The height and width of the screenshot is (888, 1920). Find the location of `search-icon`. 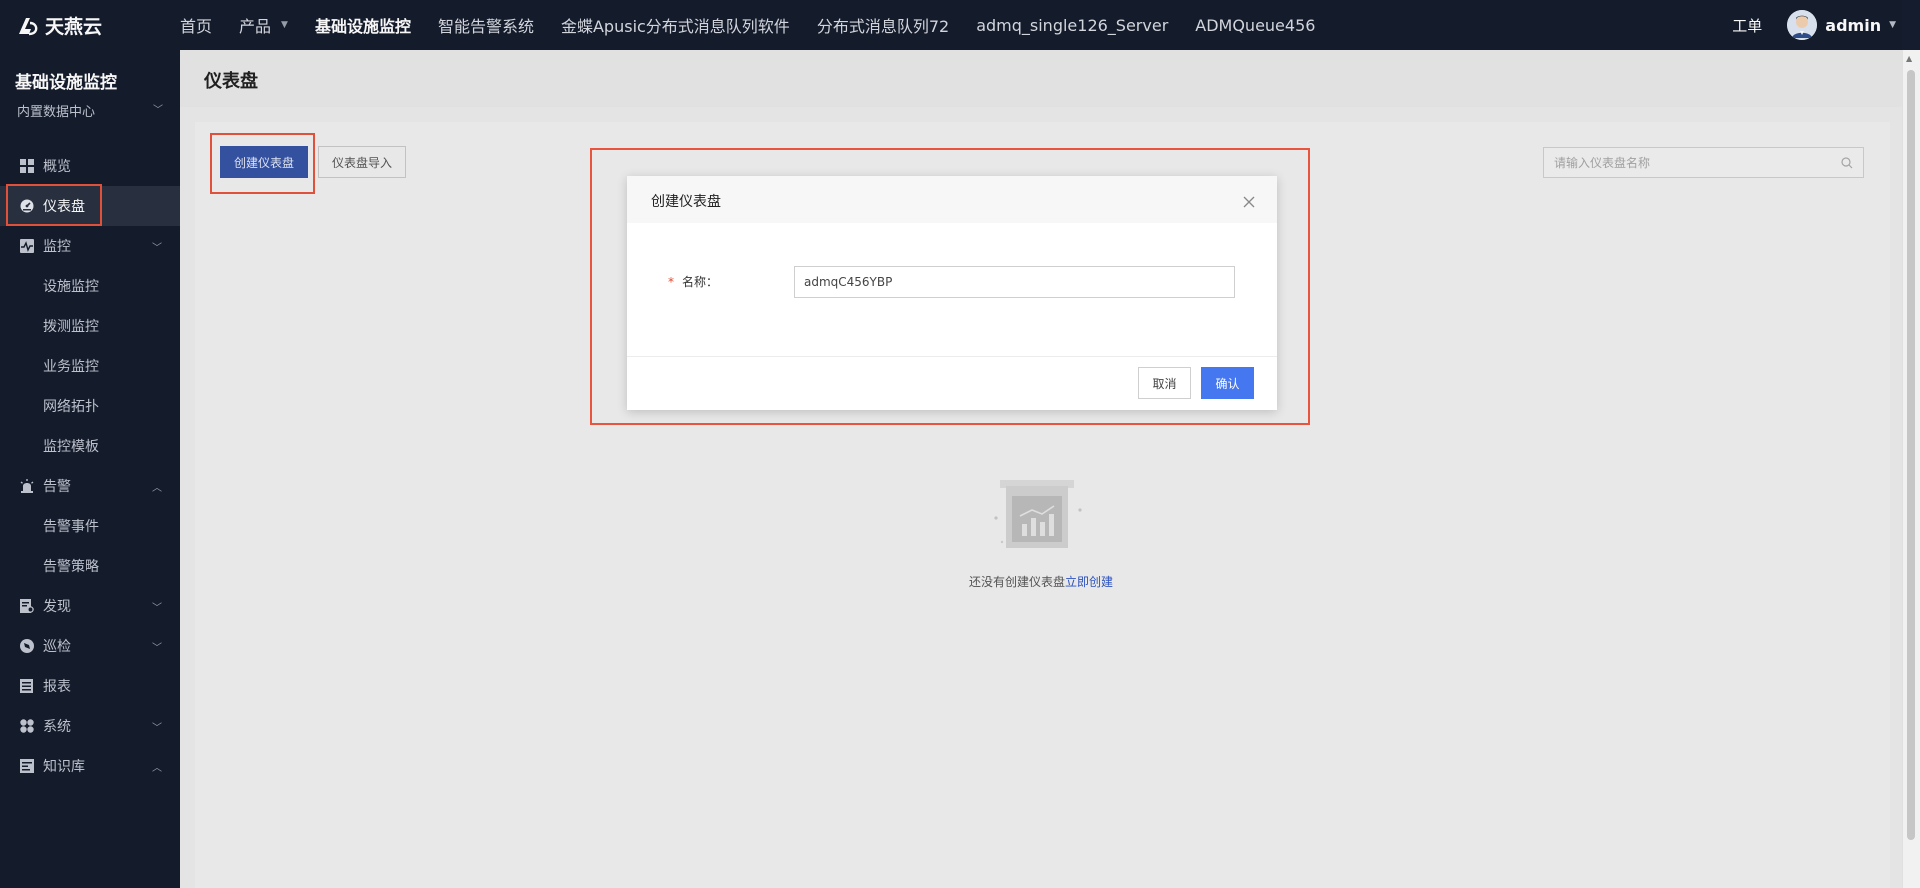

search-icon is located at coordinates (1847, 163).